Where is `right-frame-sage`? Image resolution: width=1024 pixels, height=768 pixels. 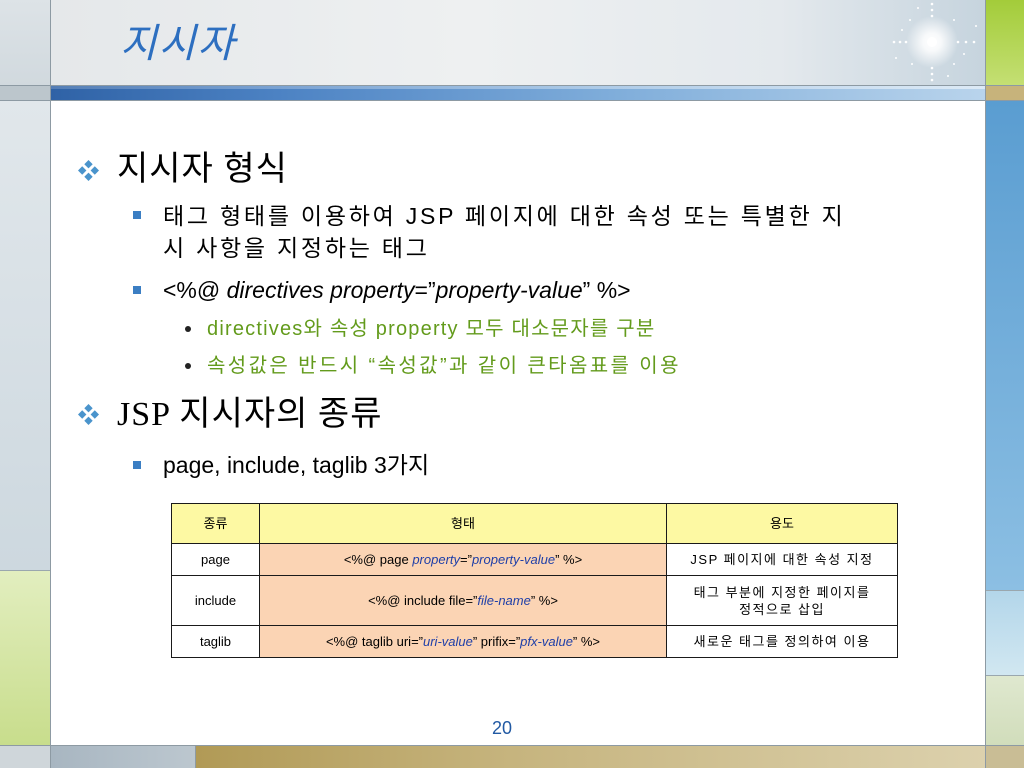
right-frame-sage is located at coordinates (1005, 710).